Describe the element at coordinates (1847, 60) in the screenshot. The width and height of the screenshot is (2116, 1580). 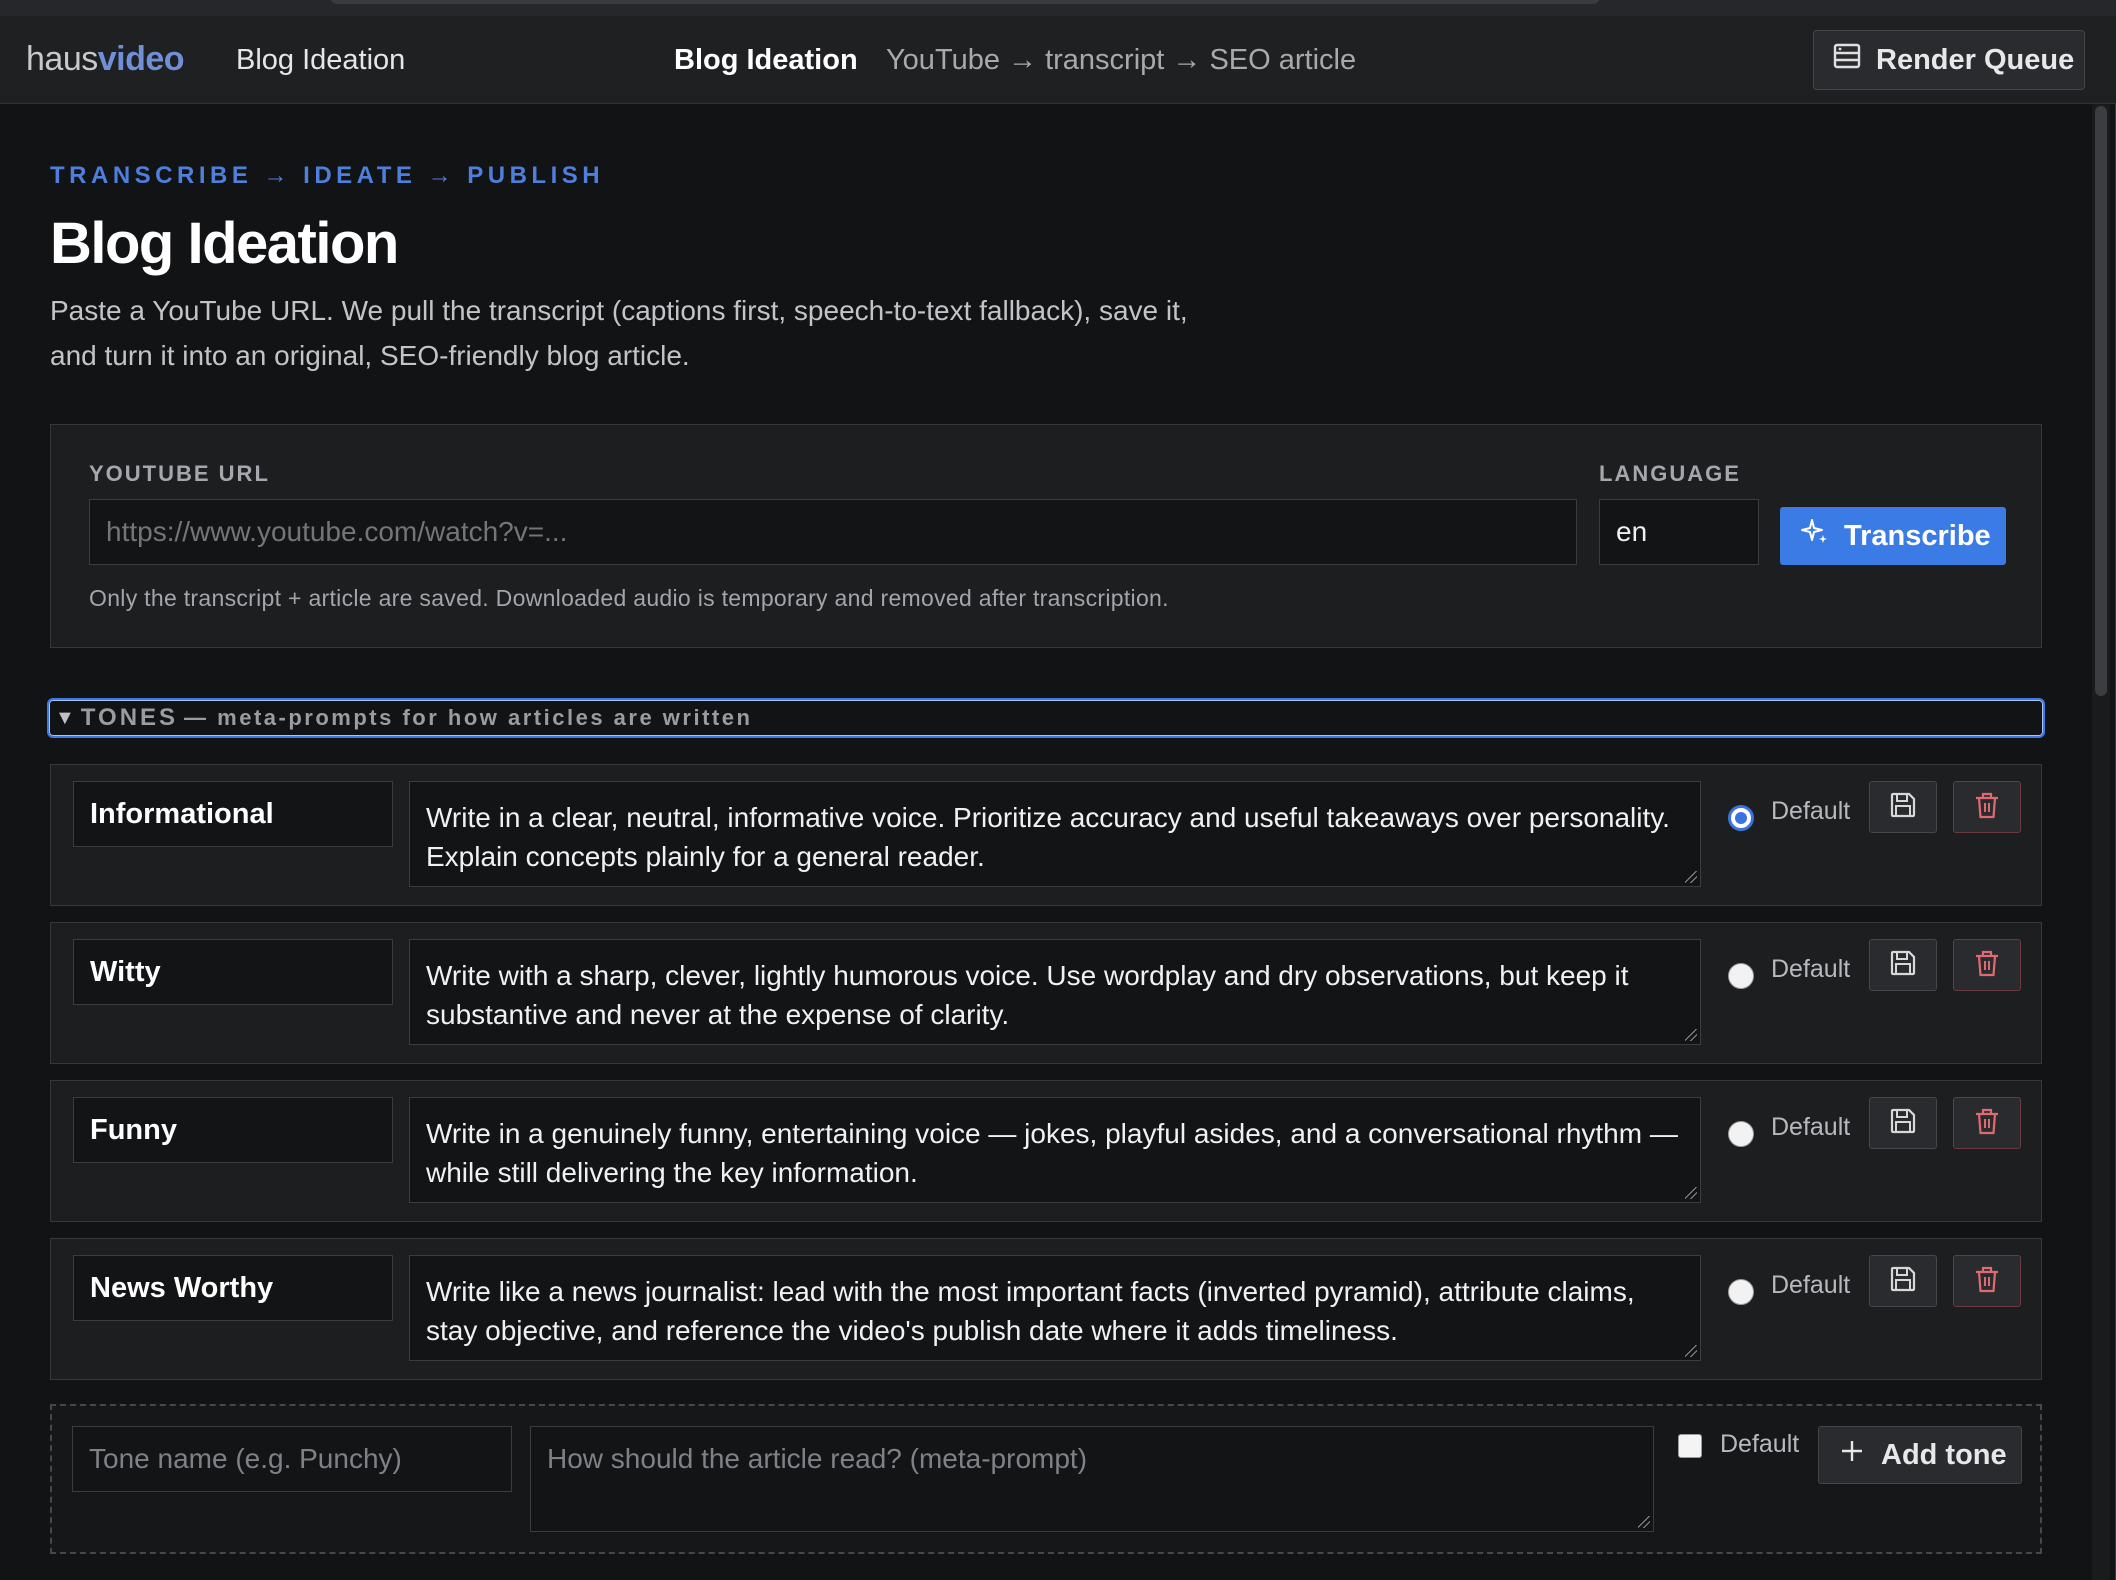
I see `queue-icon` at that location.